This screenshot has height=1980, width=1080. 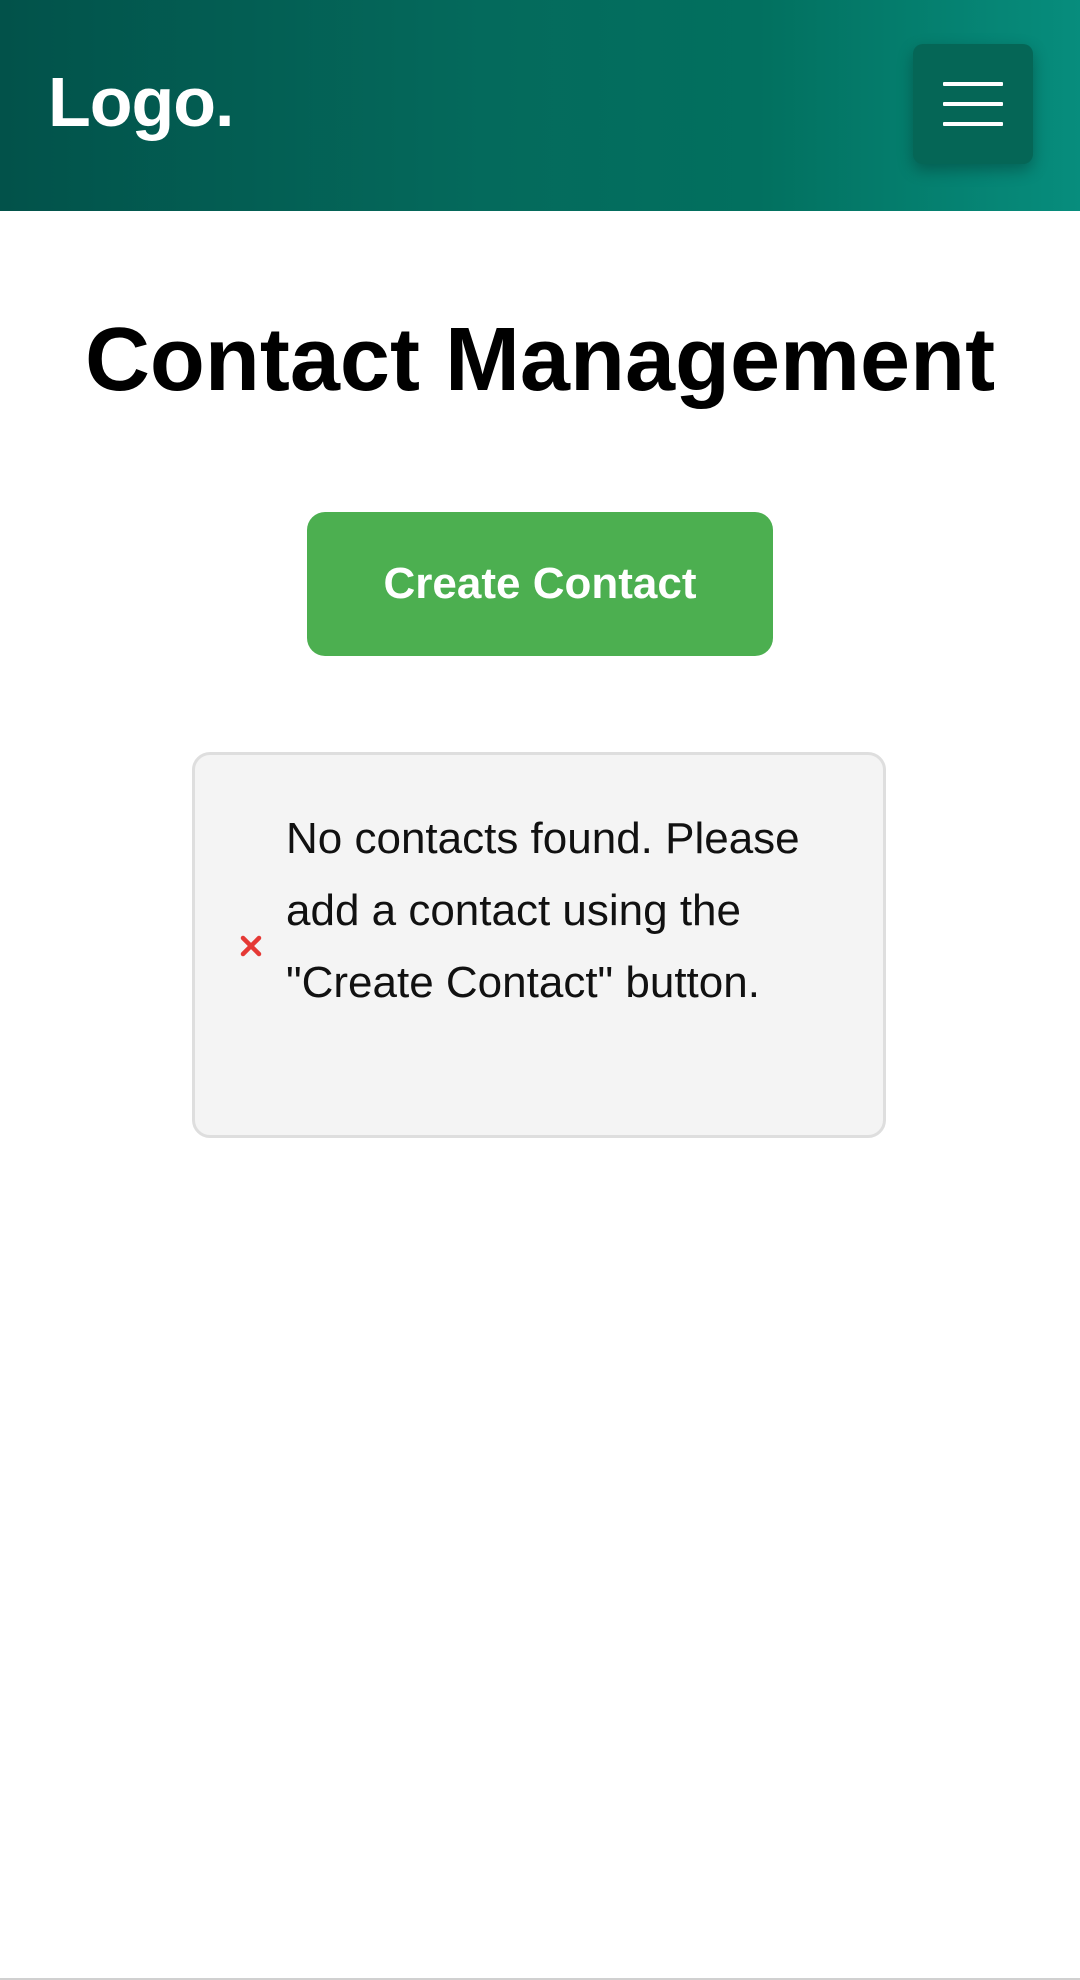 I want to click on close-x-icon, so click(x=251, y=946).